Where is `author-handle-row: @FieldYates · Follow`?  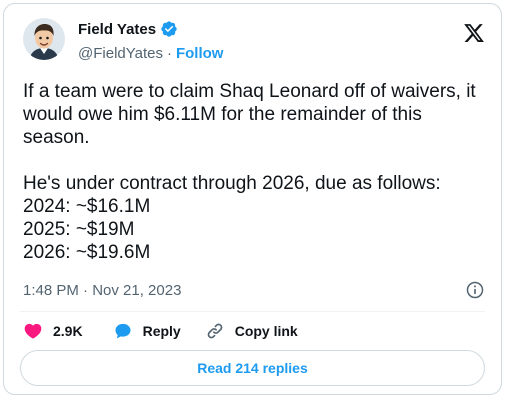
author-handle-row: @FieldYates · Follow is located at coordinates (150, 53).